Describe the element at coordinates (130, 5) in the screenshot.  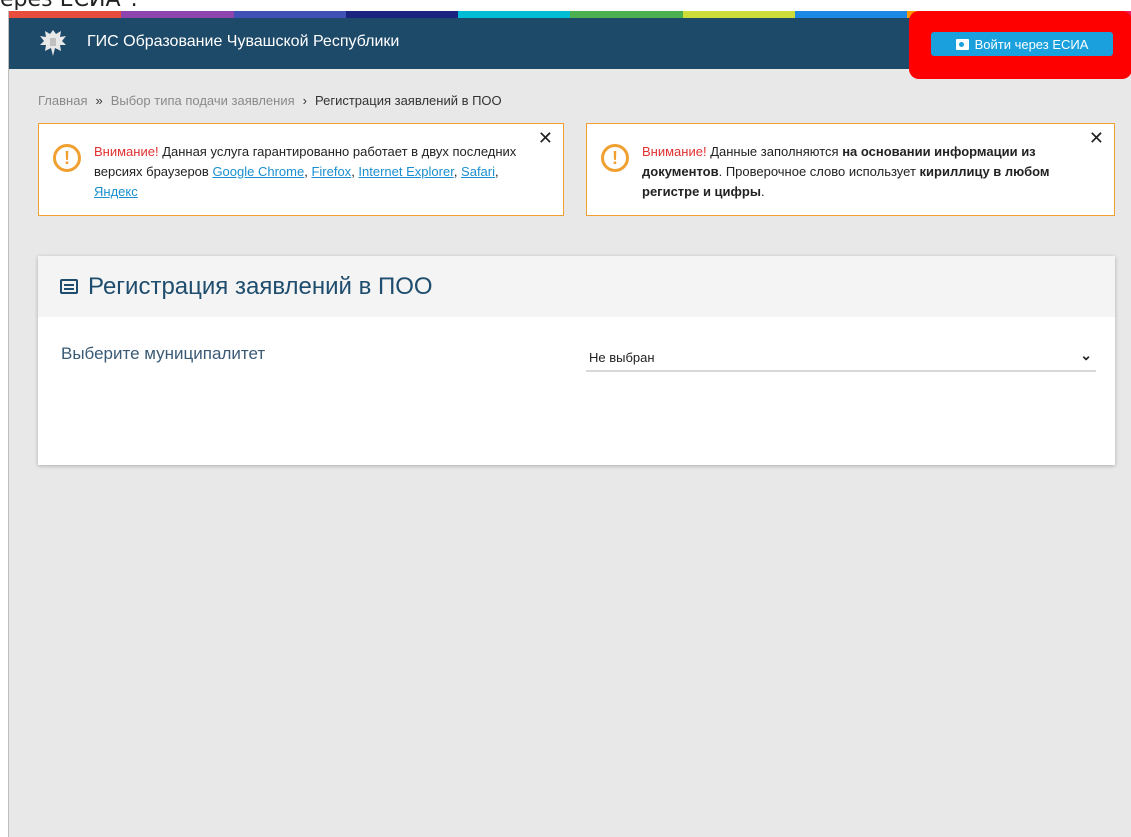
I see `background-text-fragment: ерез ЕСИА".` at that location.